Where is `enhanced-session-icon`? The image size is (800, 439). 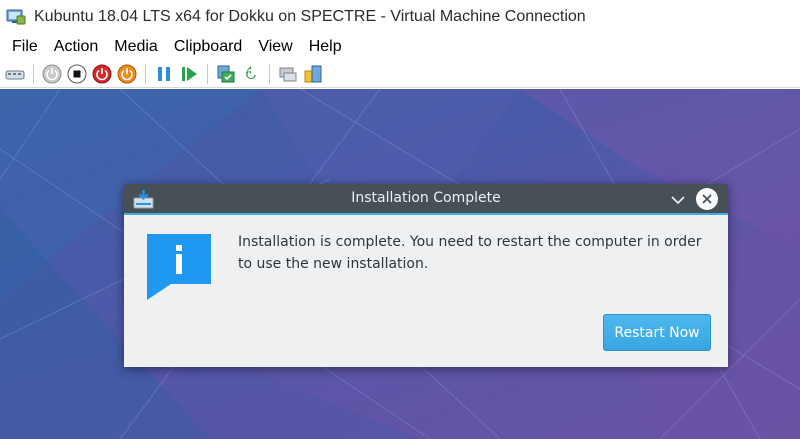 enhanced-session-icon is located at coordinates (288, 74).